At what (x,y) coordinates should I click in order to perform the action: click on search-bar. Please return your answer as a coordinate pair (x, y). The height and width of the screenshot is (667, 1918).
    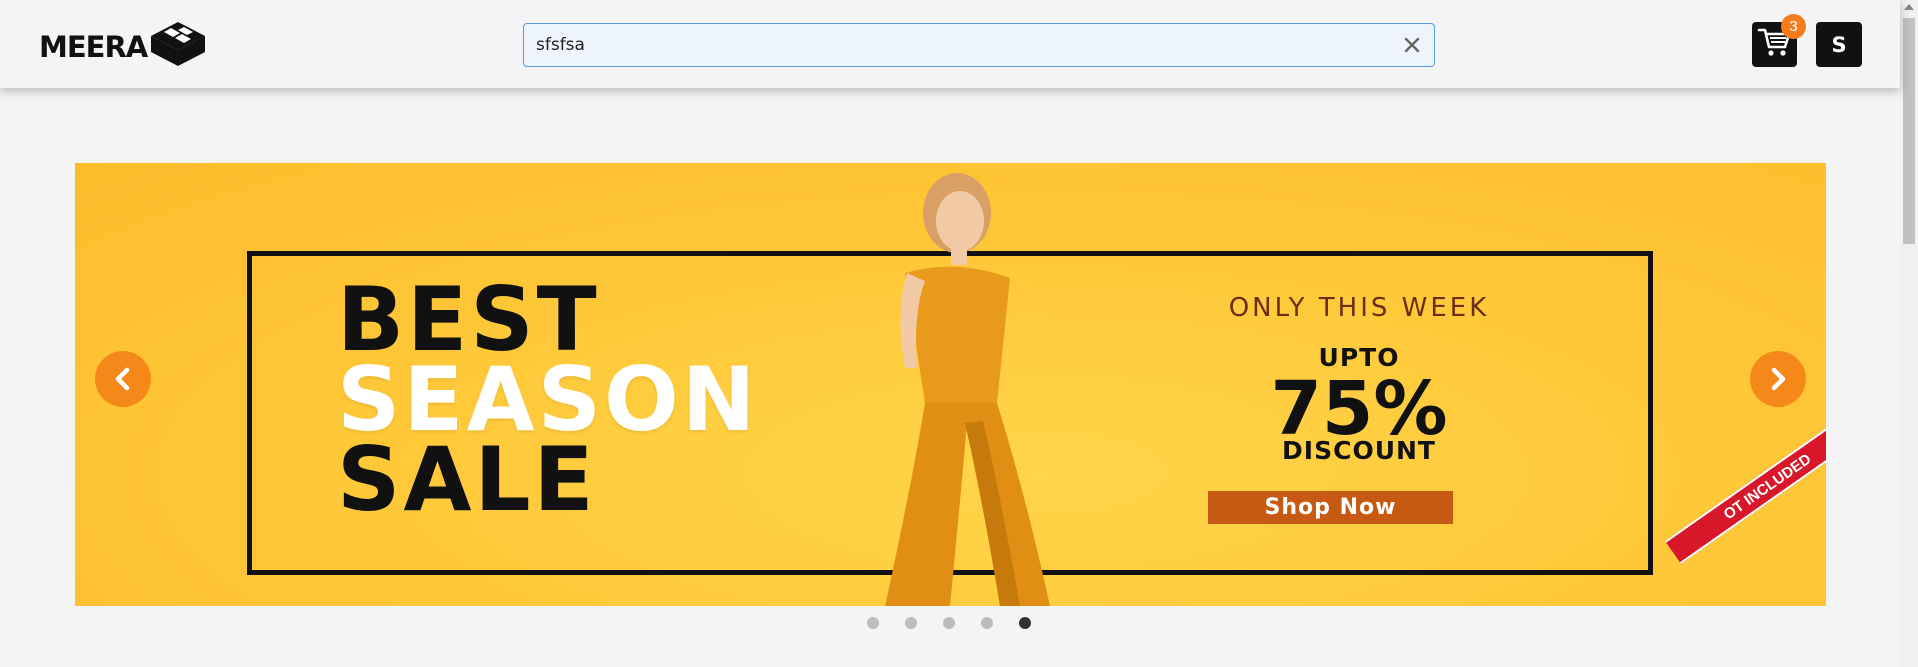
    Looking at the image, I should click on (979, 45).